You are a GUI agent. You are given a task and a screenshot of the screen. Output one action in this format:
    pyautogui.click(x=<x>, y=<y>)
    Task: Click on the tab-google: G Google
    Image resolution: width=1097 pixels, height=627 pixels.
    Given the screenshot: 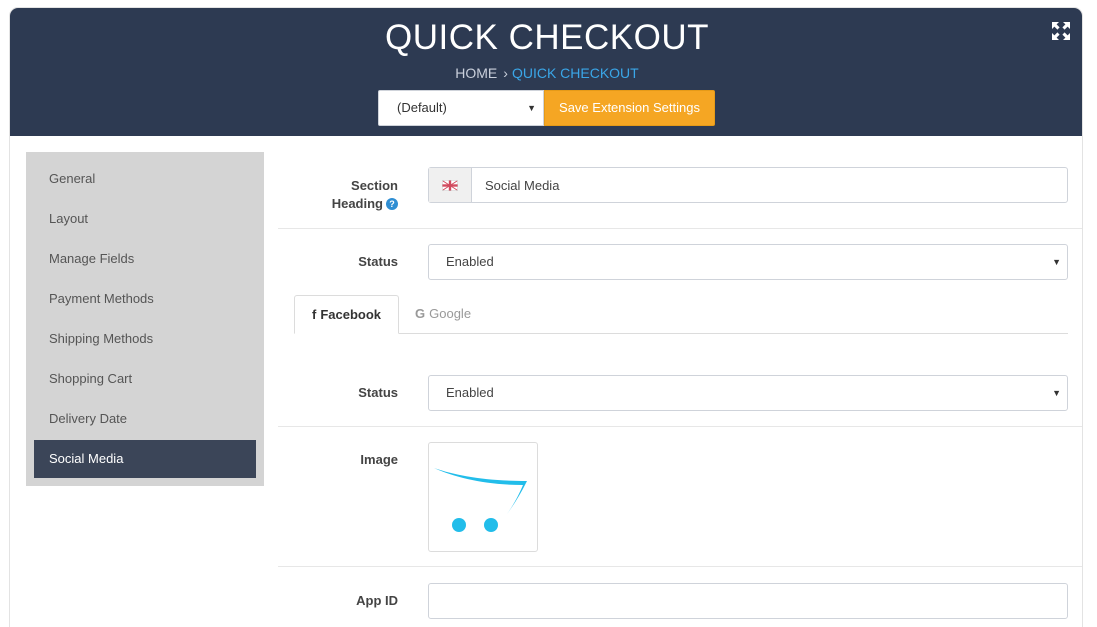 What is the action you would take?
    pyautogui.click(x=443, y=314)
    